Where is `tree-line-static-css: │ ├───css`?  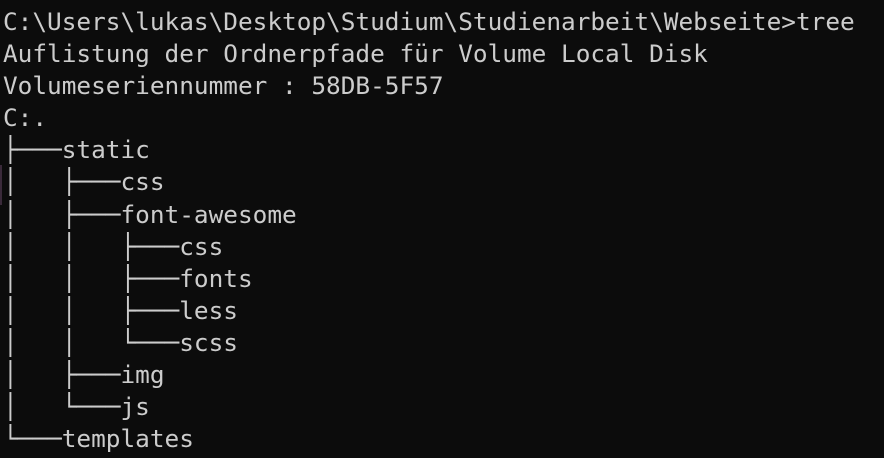 tree-line-static-css: │ ├───css is located at coordinates (84, 182).